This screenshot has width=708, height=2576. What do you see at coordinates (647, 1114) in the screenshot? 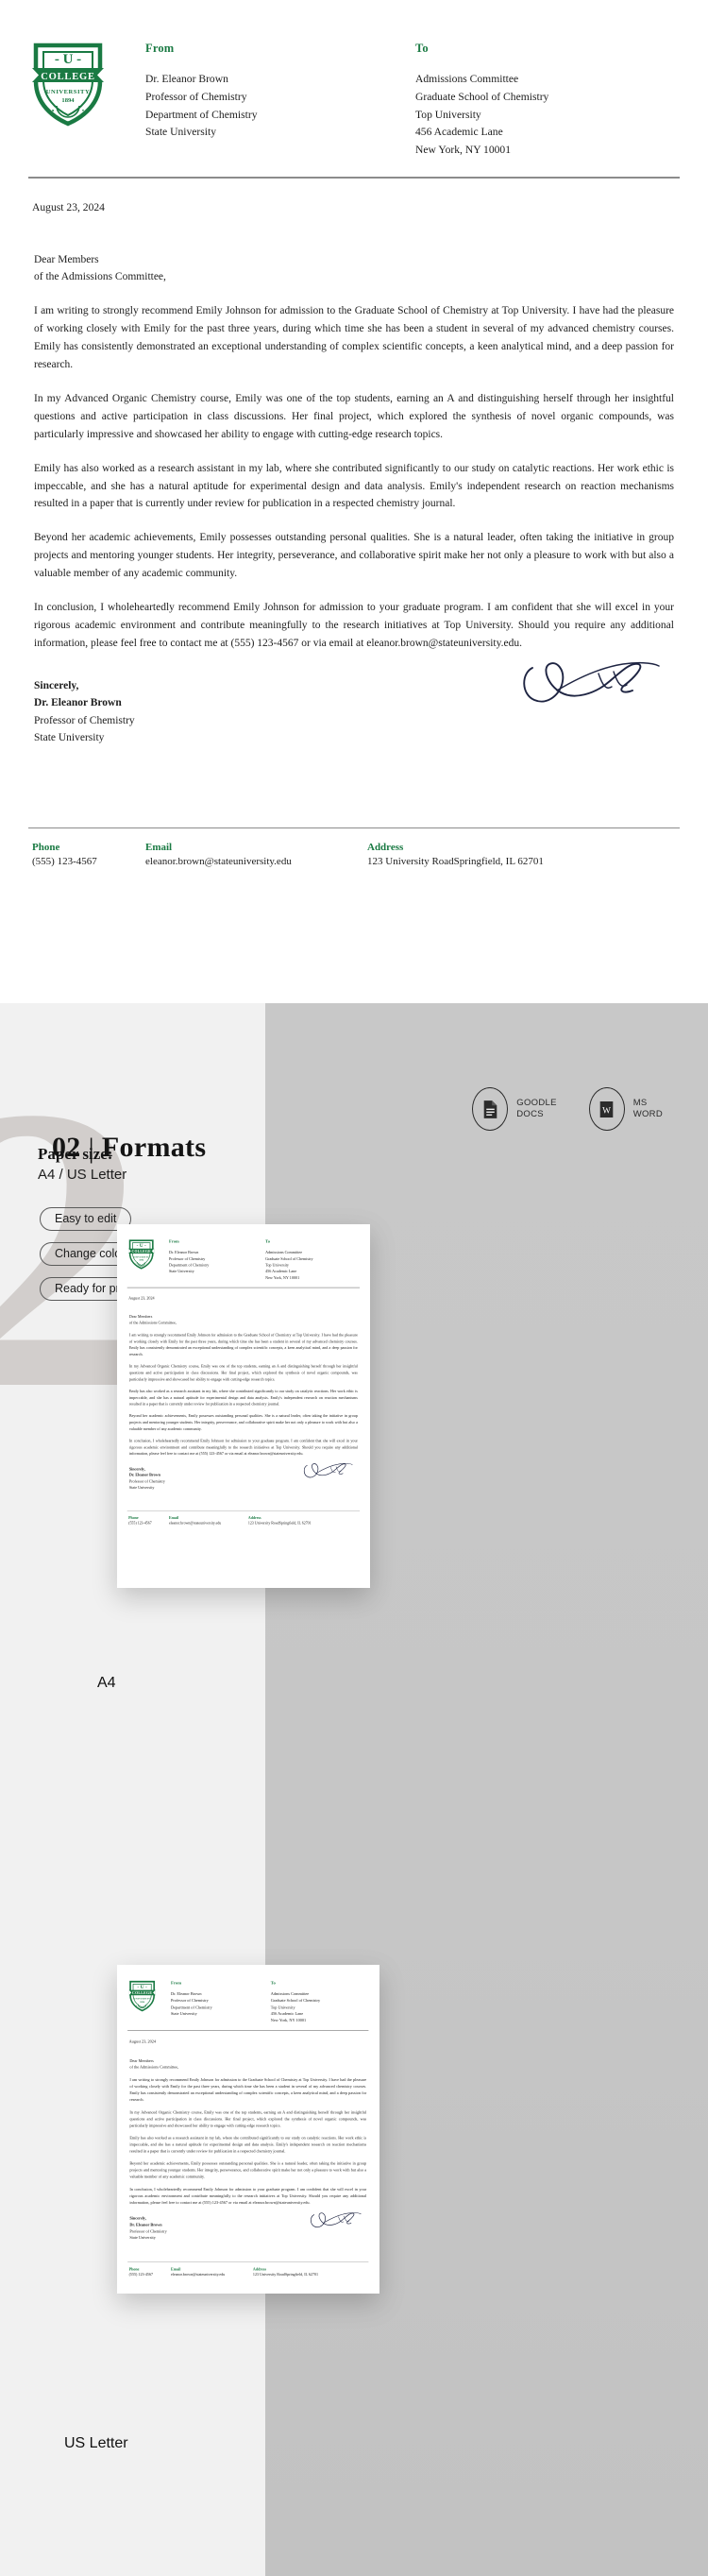
I see `badge-line-2: WORD` at bounding box center [647, 1114].